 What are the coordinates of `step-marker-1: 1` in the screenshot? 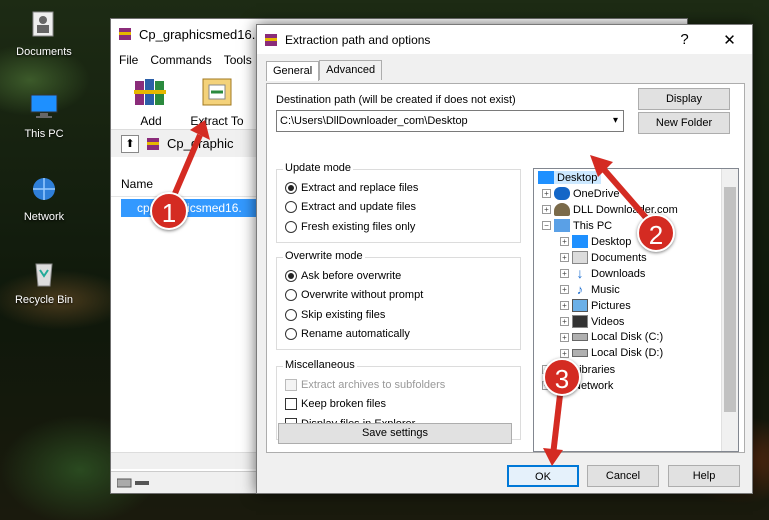 It's located at (169, 211).